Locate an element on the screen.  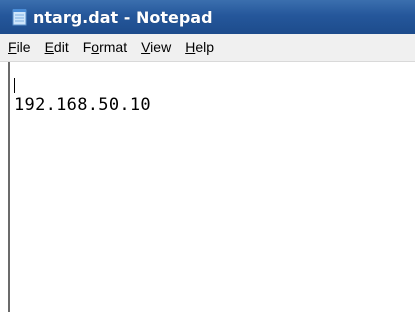
menu-edit: Edit is located at coordinates (57, 47).